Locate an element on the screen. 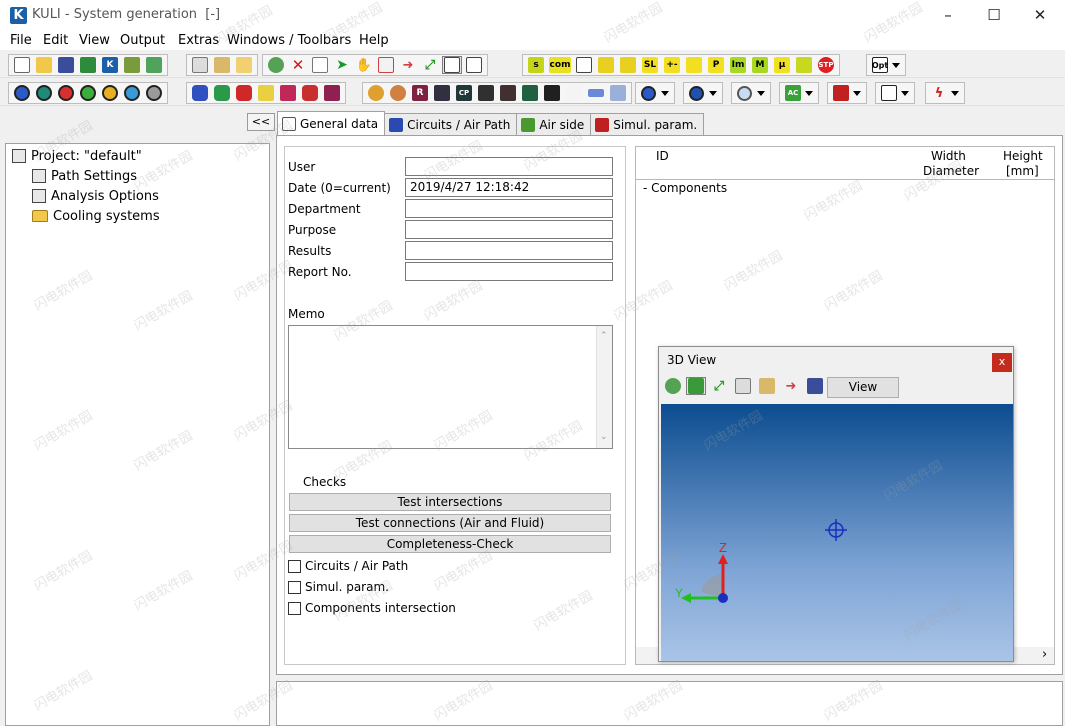 The image size is (1065, 726). eraser-button is located at coordinates (386, 65).